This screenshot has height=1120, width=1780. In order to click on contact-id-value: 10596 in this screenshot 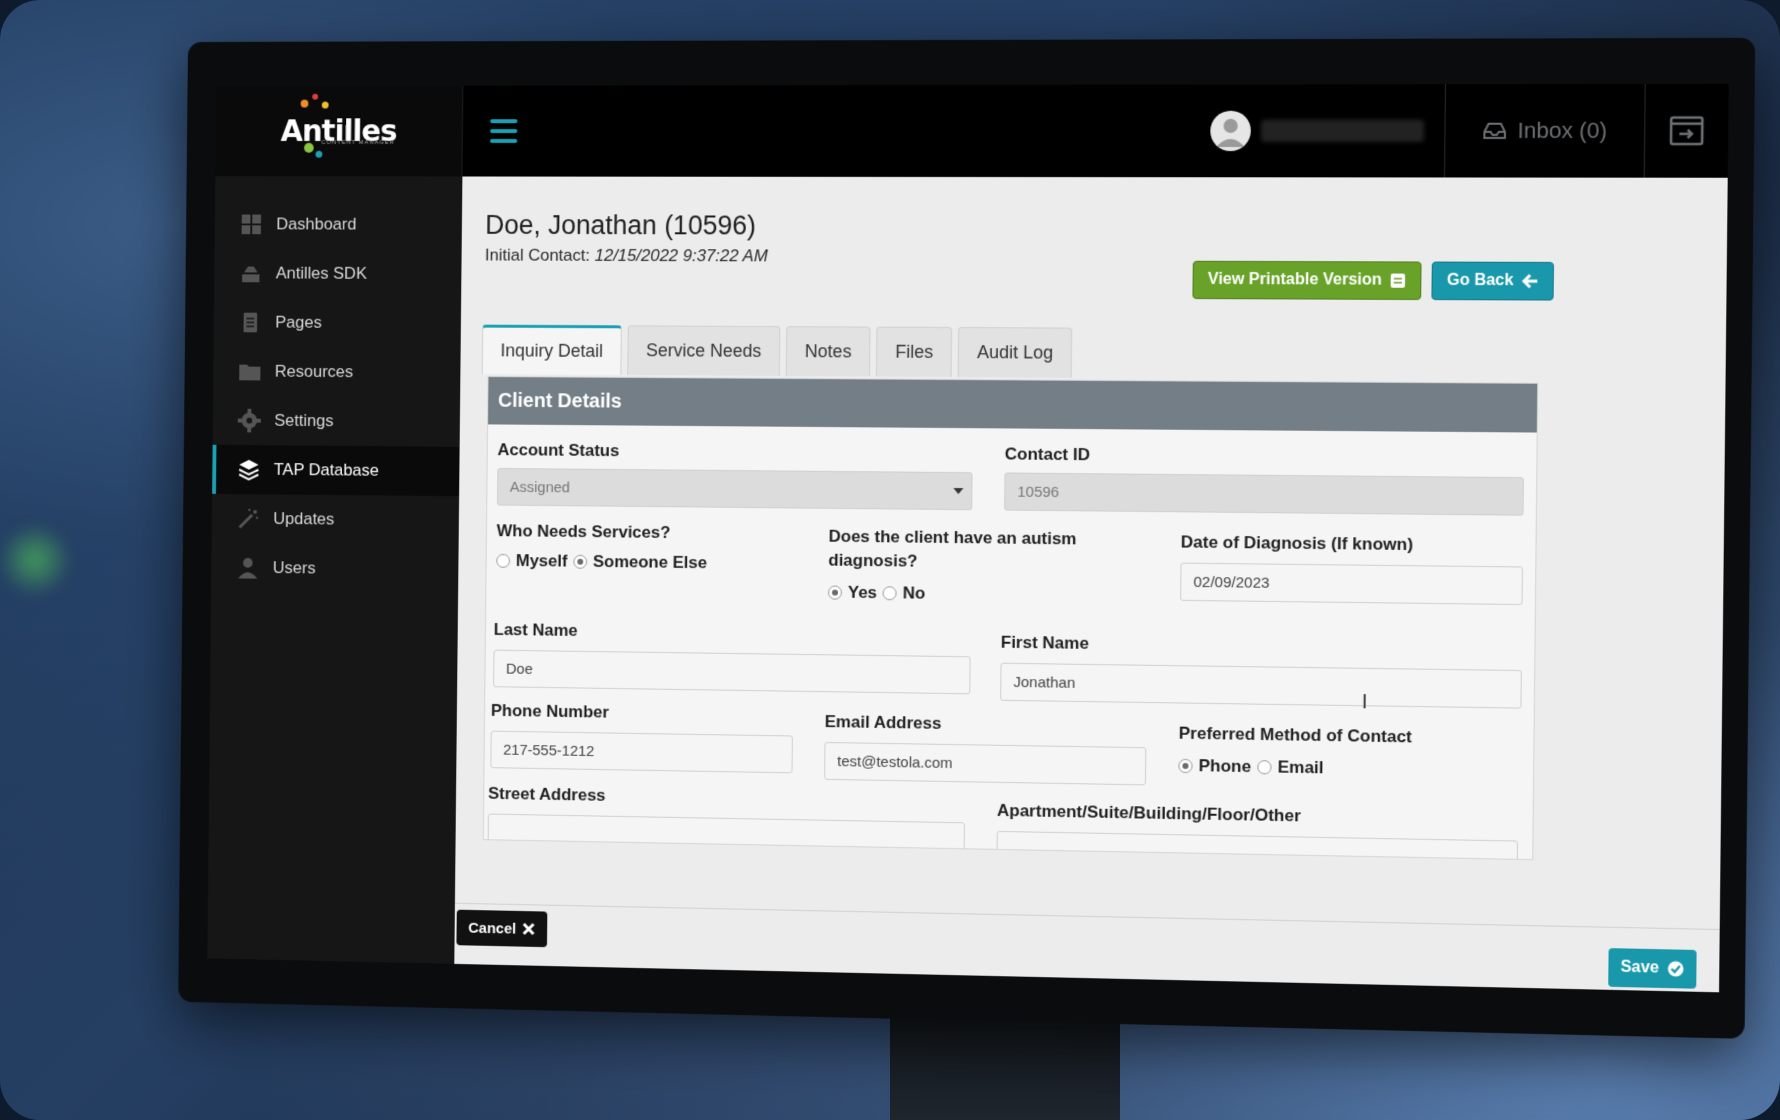, I will do `click(1038, 492)`.